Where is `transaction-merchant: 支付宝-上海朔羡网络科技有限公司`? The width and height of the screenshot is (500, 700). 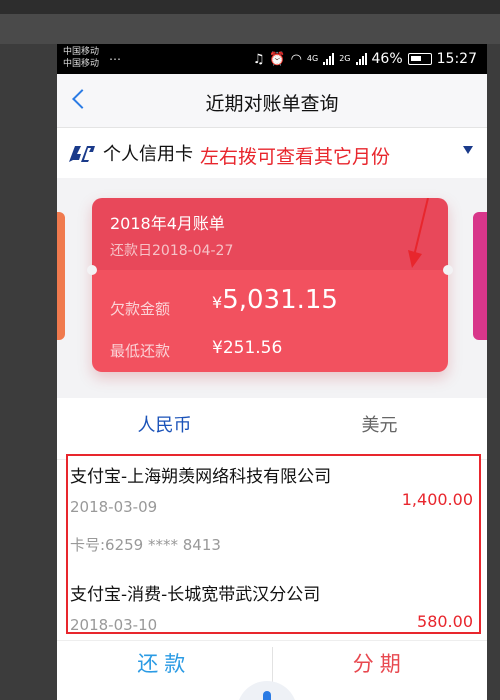
transaction-merchant: 支付宝-上海朔羡网络科技有限公司 is located at coordinates (201, 477).